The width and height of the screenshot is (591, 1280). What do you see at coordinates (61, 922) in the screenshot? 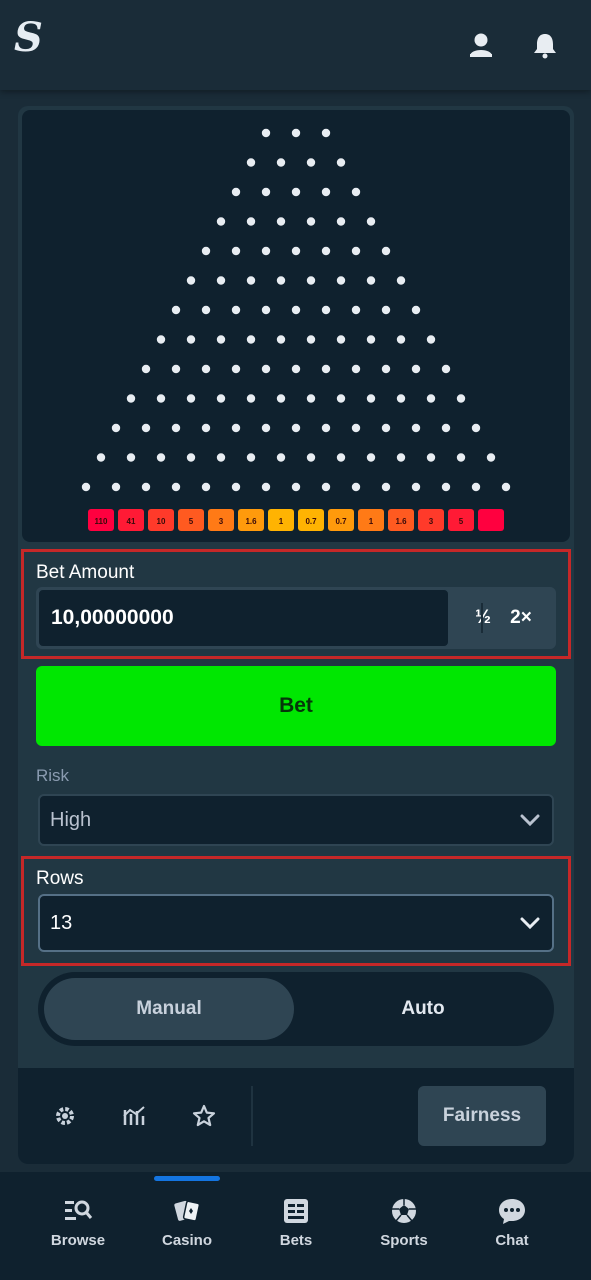
I see `rows-value: 13` at bounding box center [61, 922].